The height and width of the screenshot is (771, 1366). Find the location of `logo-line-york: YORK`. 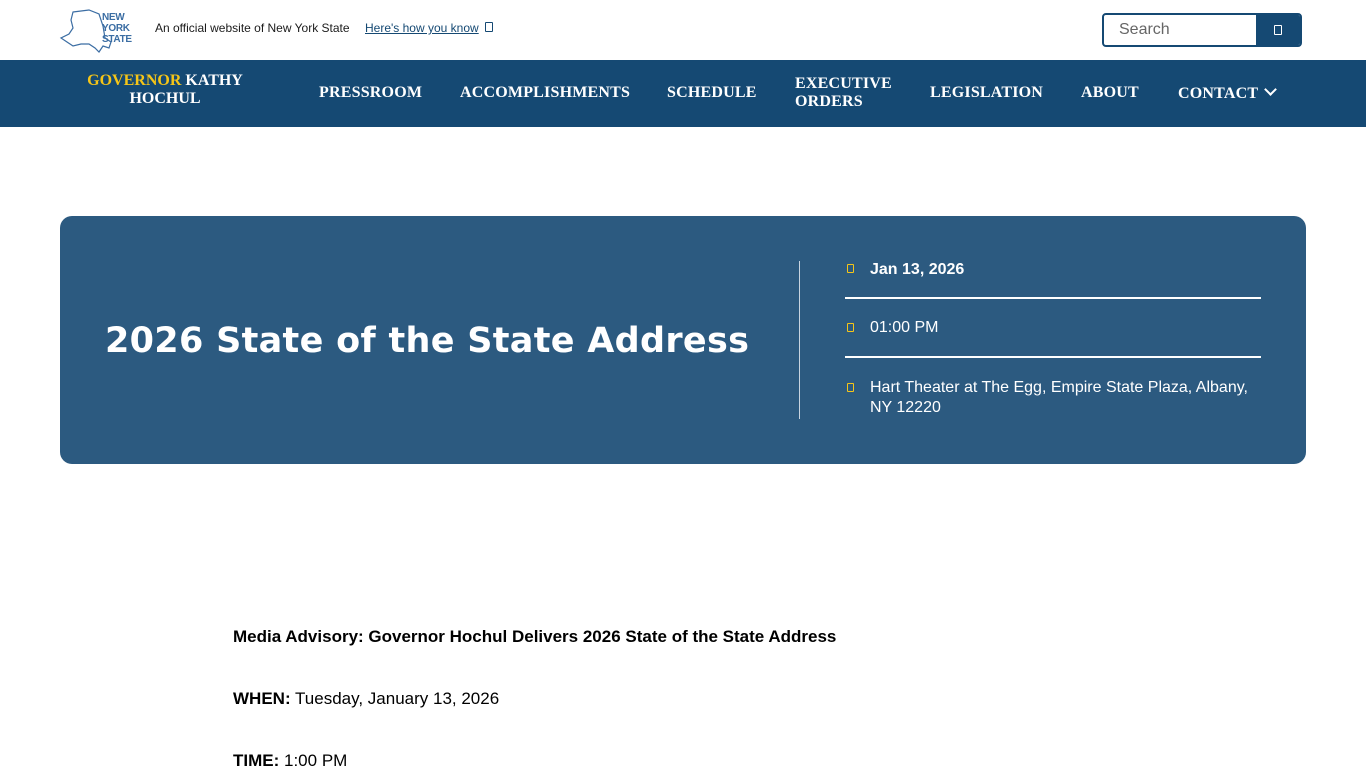

logo-line-york: YORK is located at coordinates (116, 28).